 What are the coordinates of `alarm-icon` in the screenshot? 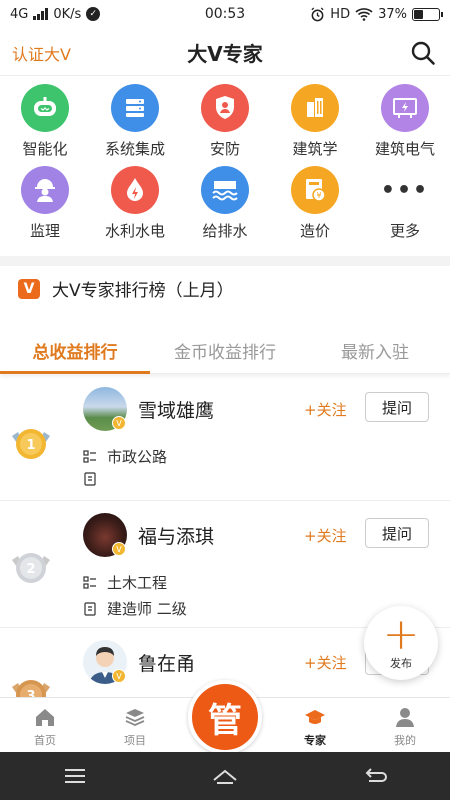 It's located at (317, 13).